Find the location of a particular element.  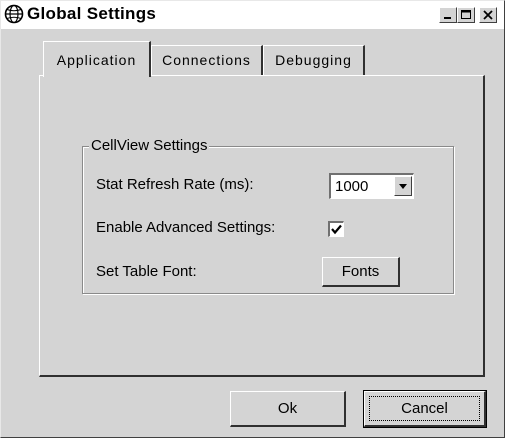

group-legend: CellView Settings is located at coordinates (149, 145).